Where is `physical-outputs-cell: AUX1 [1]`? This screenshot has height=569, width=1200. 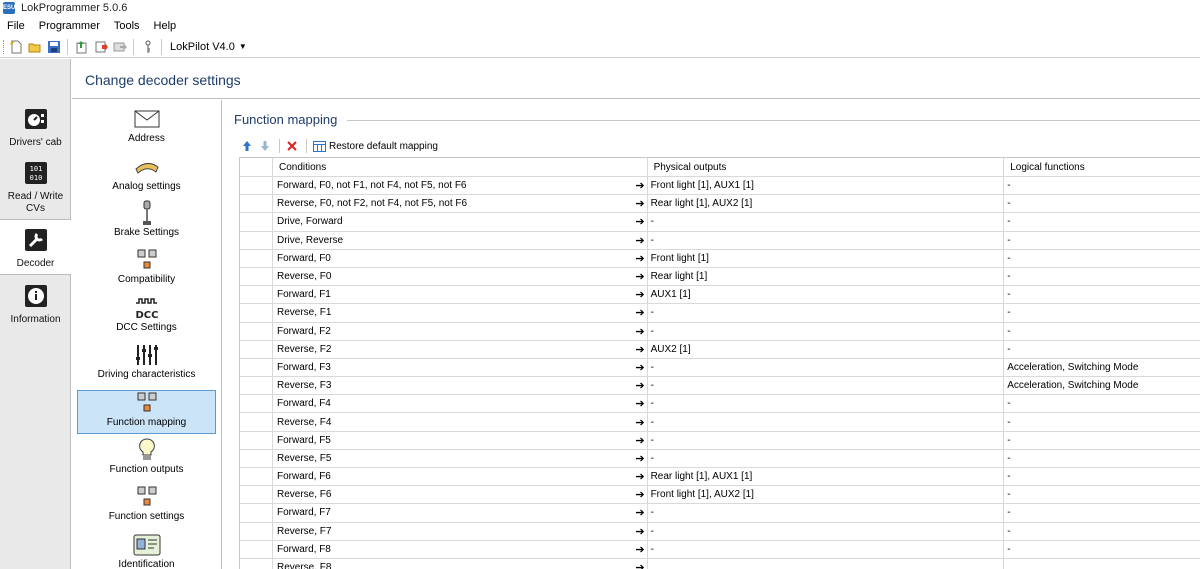
physical-outputs-cell: AUX1 [1] is located at coordinates (826, 295).